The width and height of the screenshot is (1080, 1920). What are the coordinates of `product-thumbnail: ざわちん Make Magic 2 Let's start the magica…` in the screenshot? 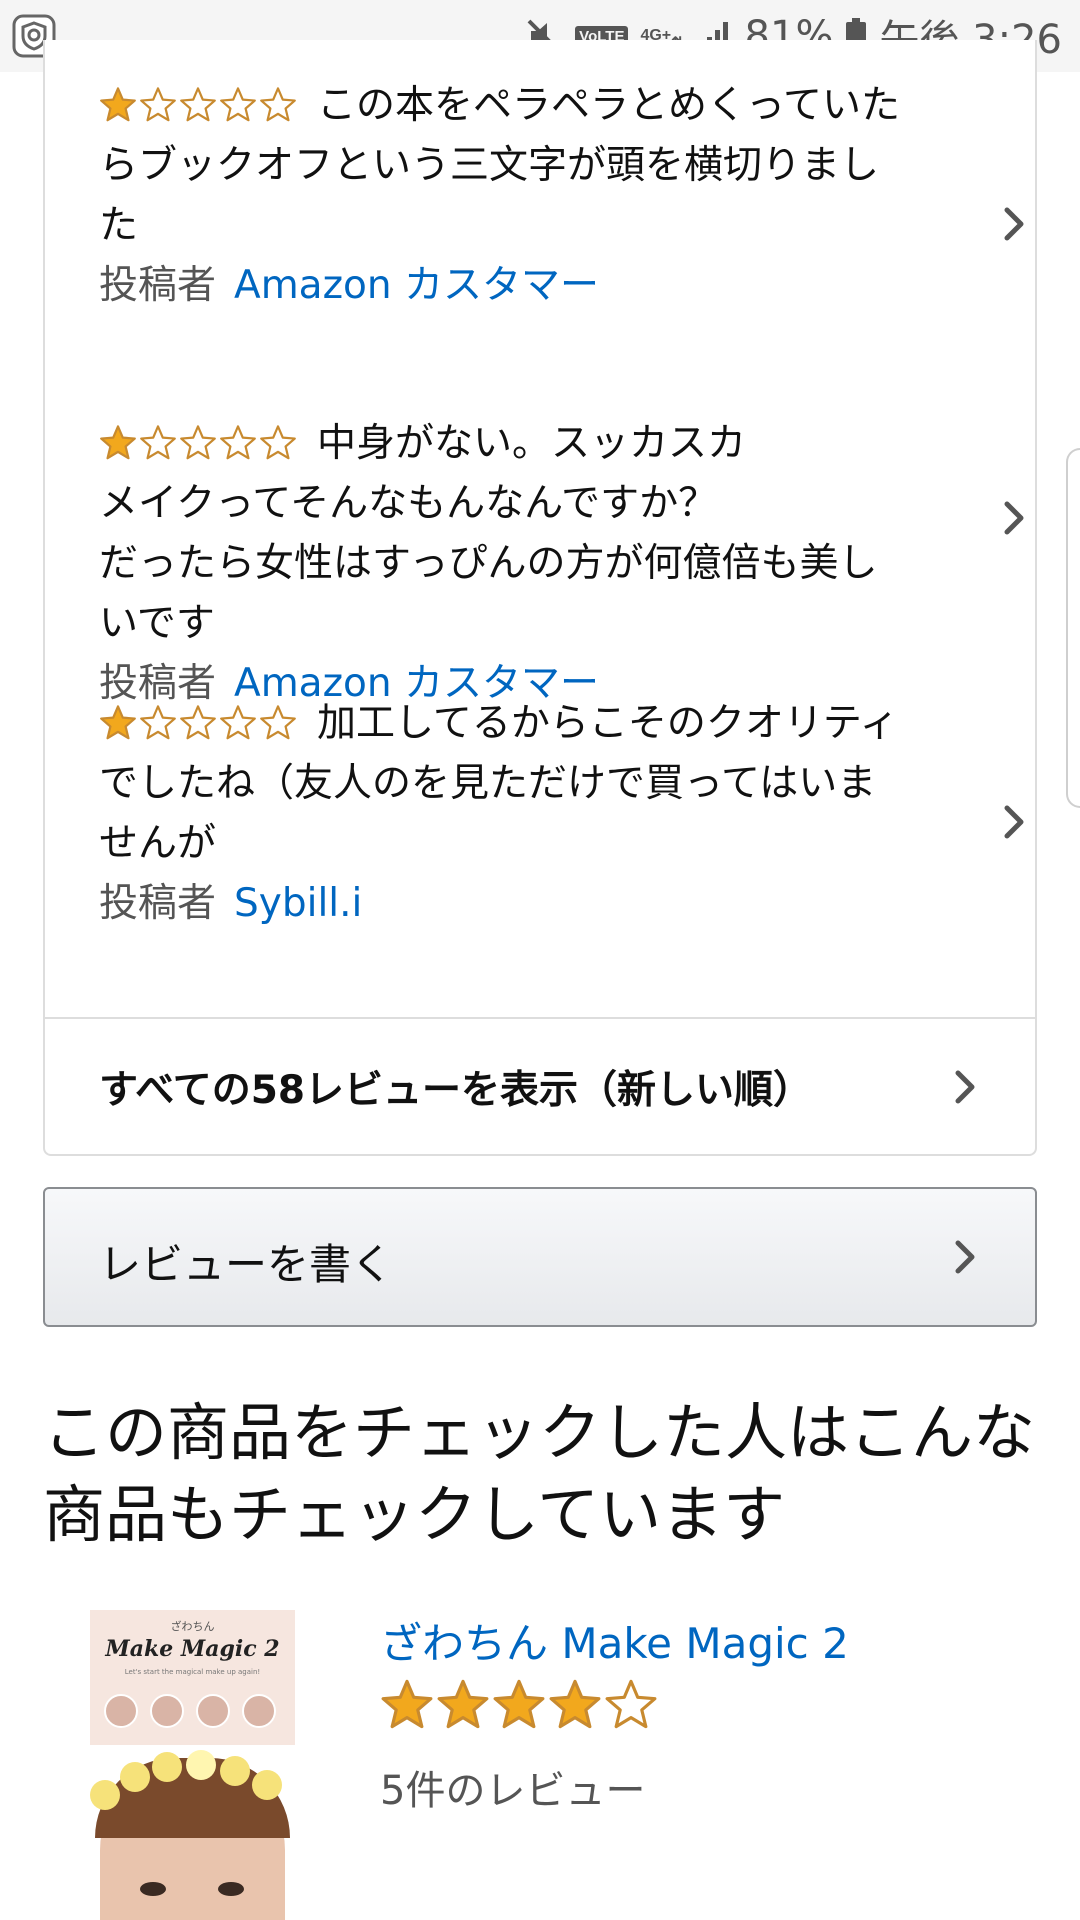 It's located at (192, 1765).